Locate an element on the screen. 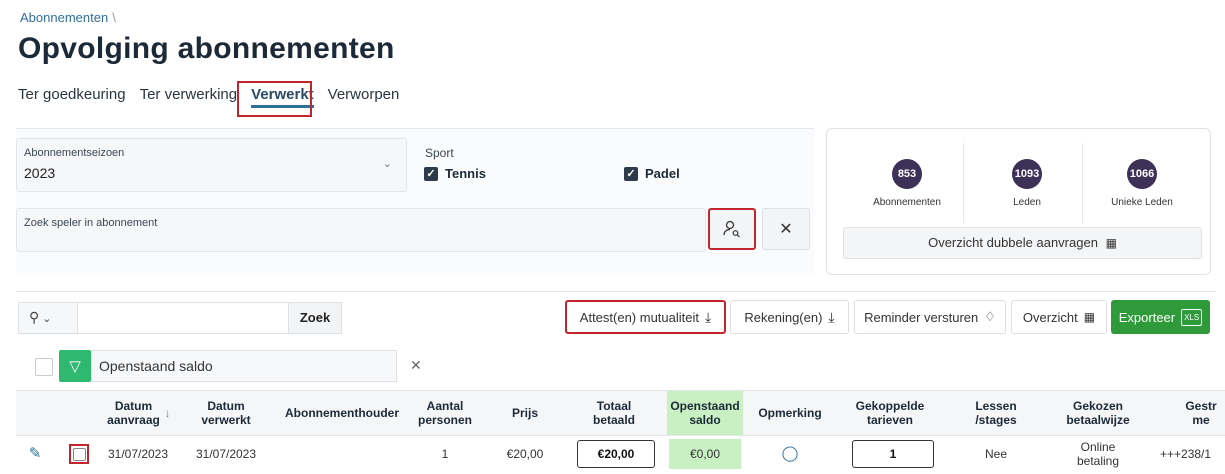  filter-icon: ▽ is located at coordinates (75, 366).